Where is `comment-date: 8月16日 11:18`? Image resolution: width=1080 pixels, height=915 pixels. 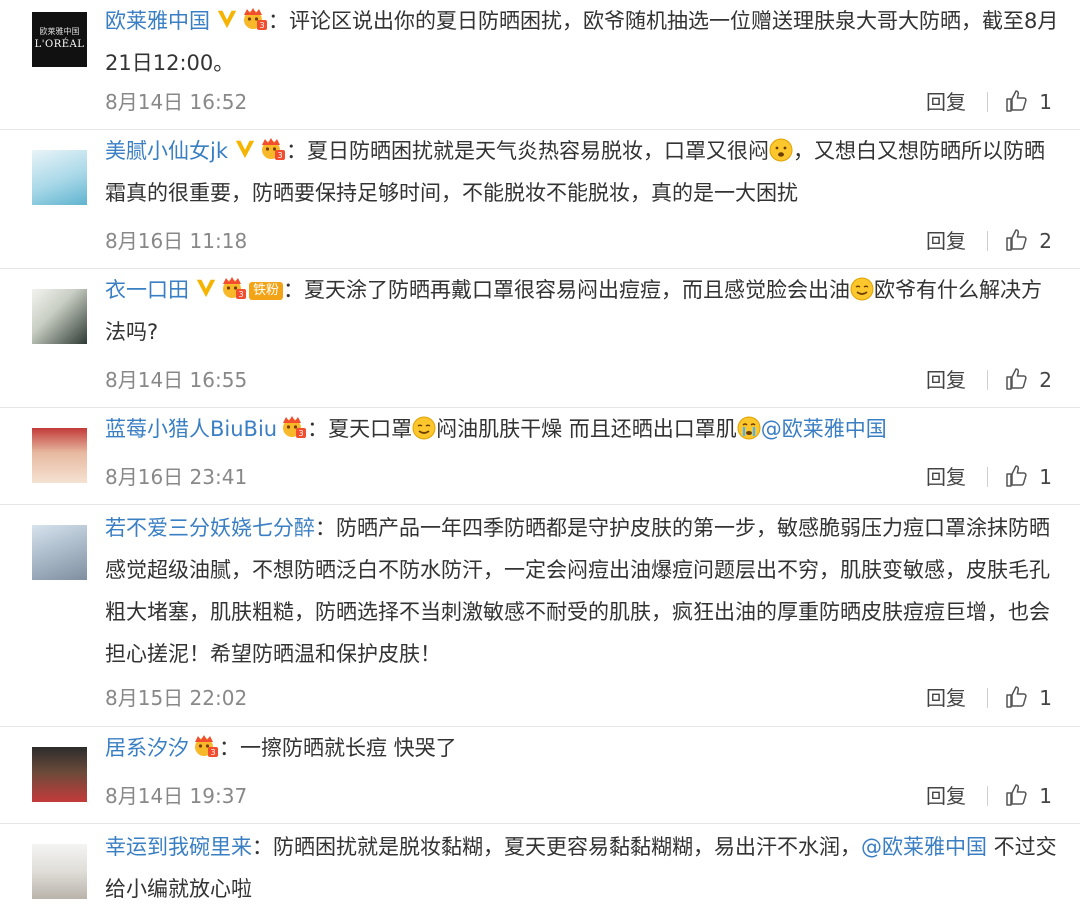 comment-date: 8月16日 11:18 is located at coordinates (176, 241).